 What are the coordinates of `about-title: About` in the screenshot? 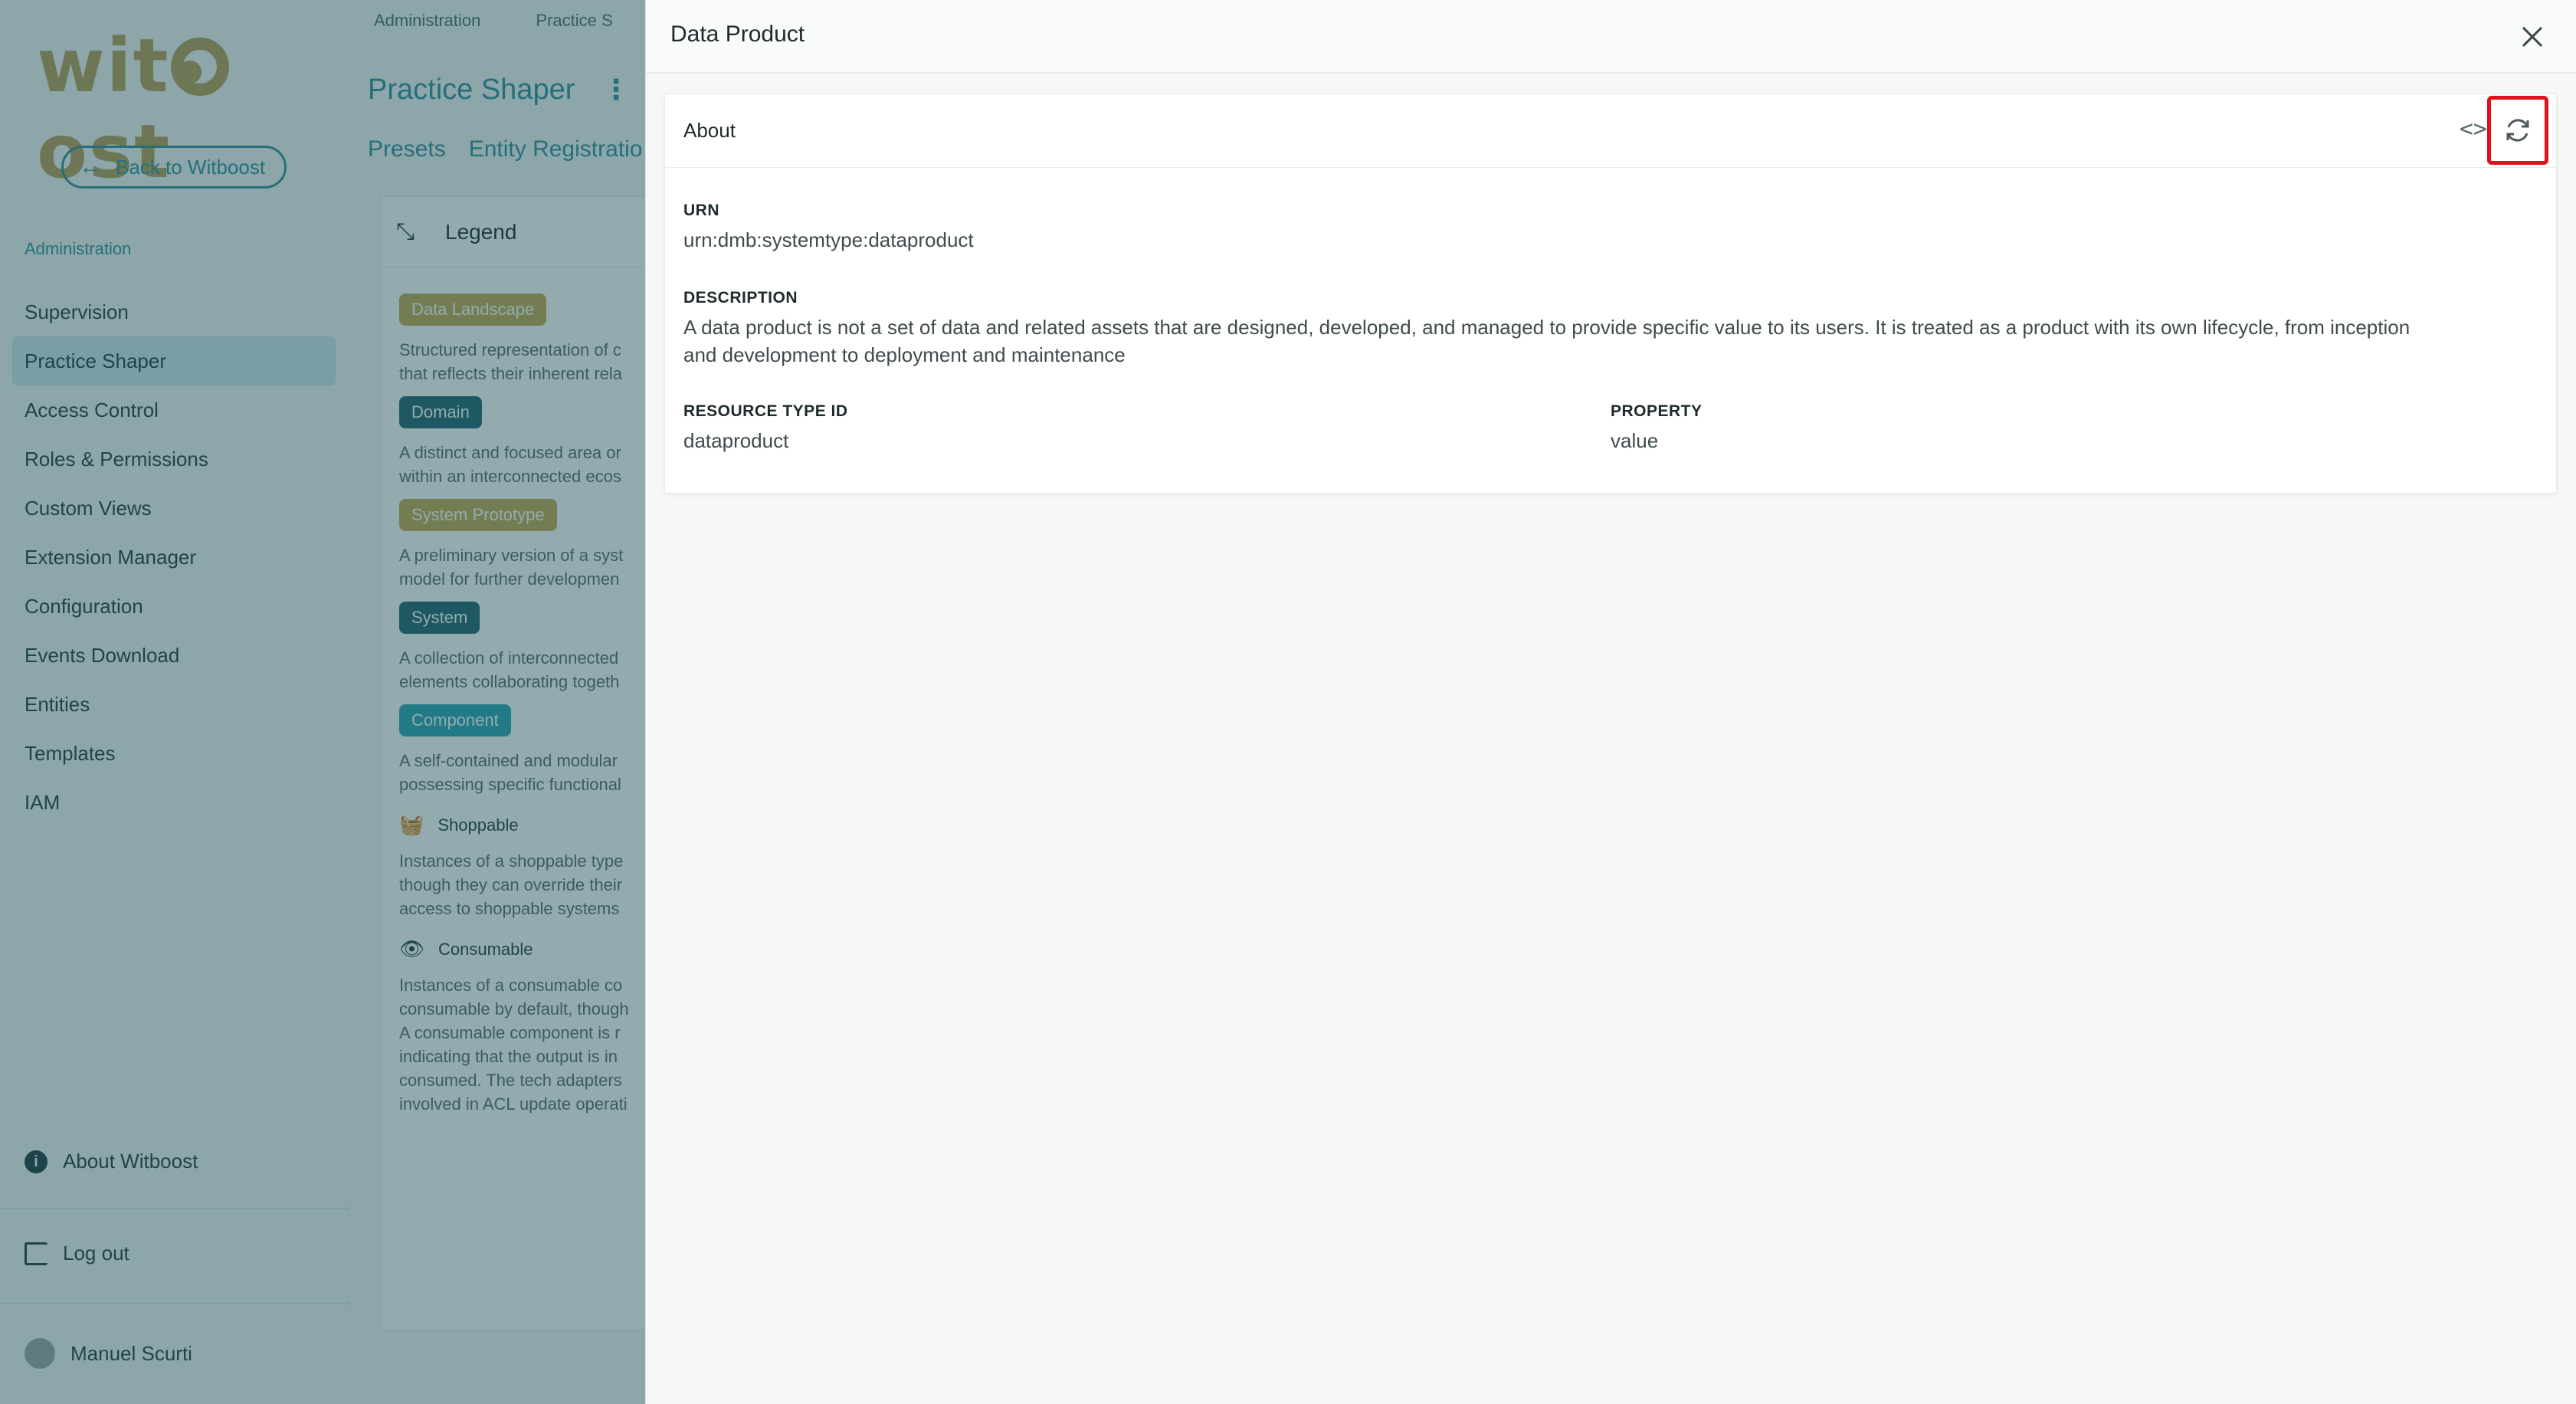 It's located at (709, 130).